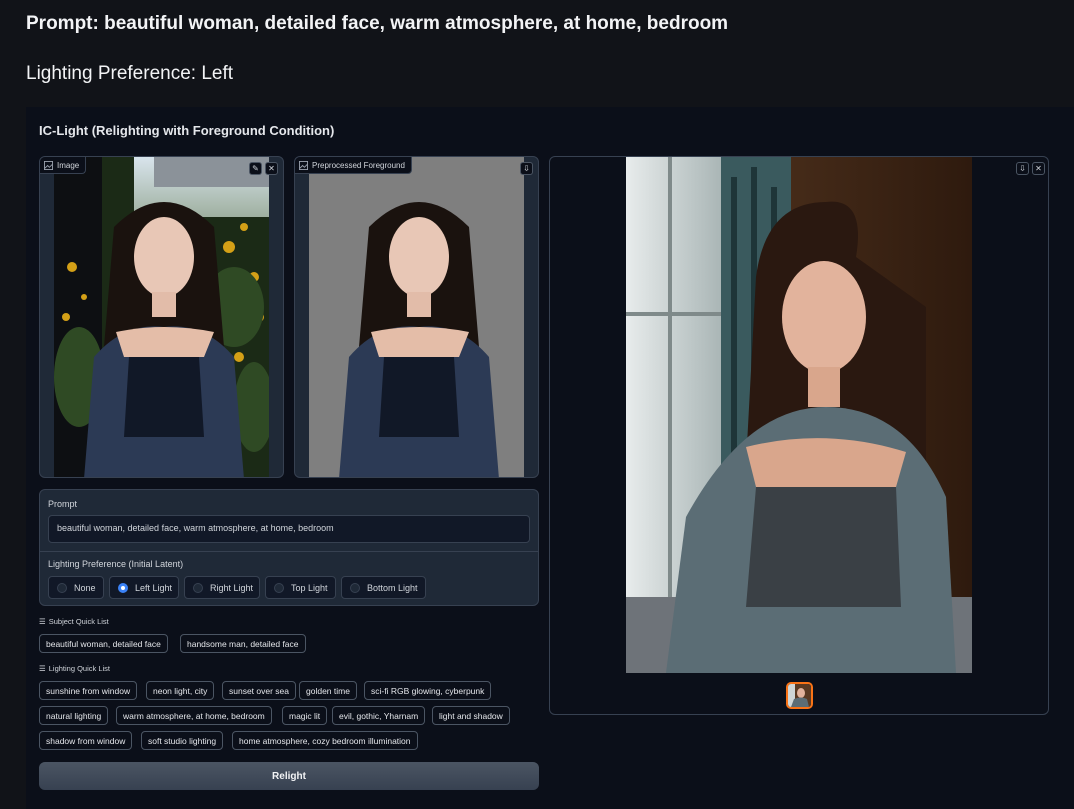 Image resolution: width=1074 pixels, height=809 pixels. I want to click on radio-dot-selected, so click(123, 587).